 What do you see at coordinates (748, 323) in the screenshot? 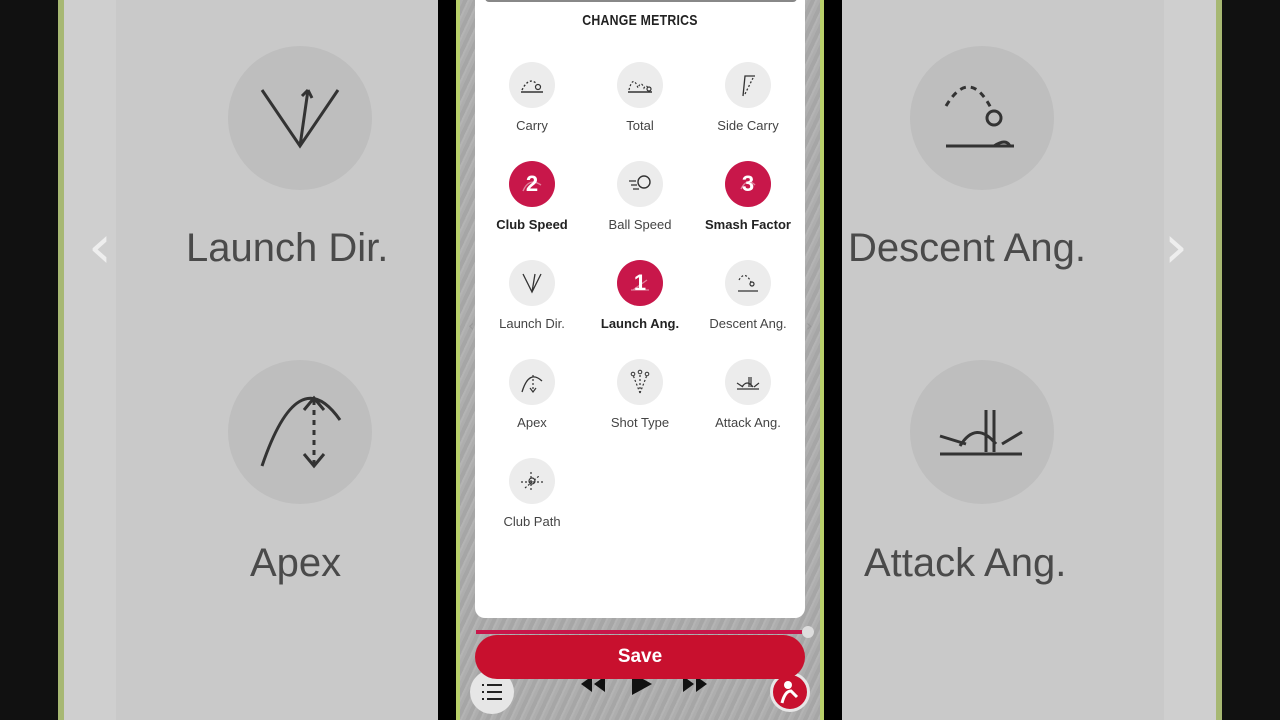
I see `metric-label: Descent Ang.` at bounding box center [748, 323].